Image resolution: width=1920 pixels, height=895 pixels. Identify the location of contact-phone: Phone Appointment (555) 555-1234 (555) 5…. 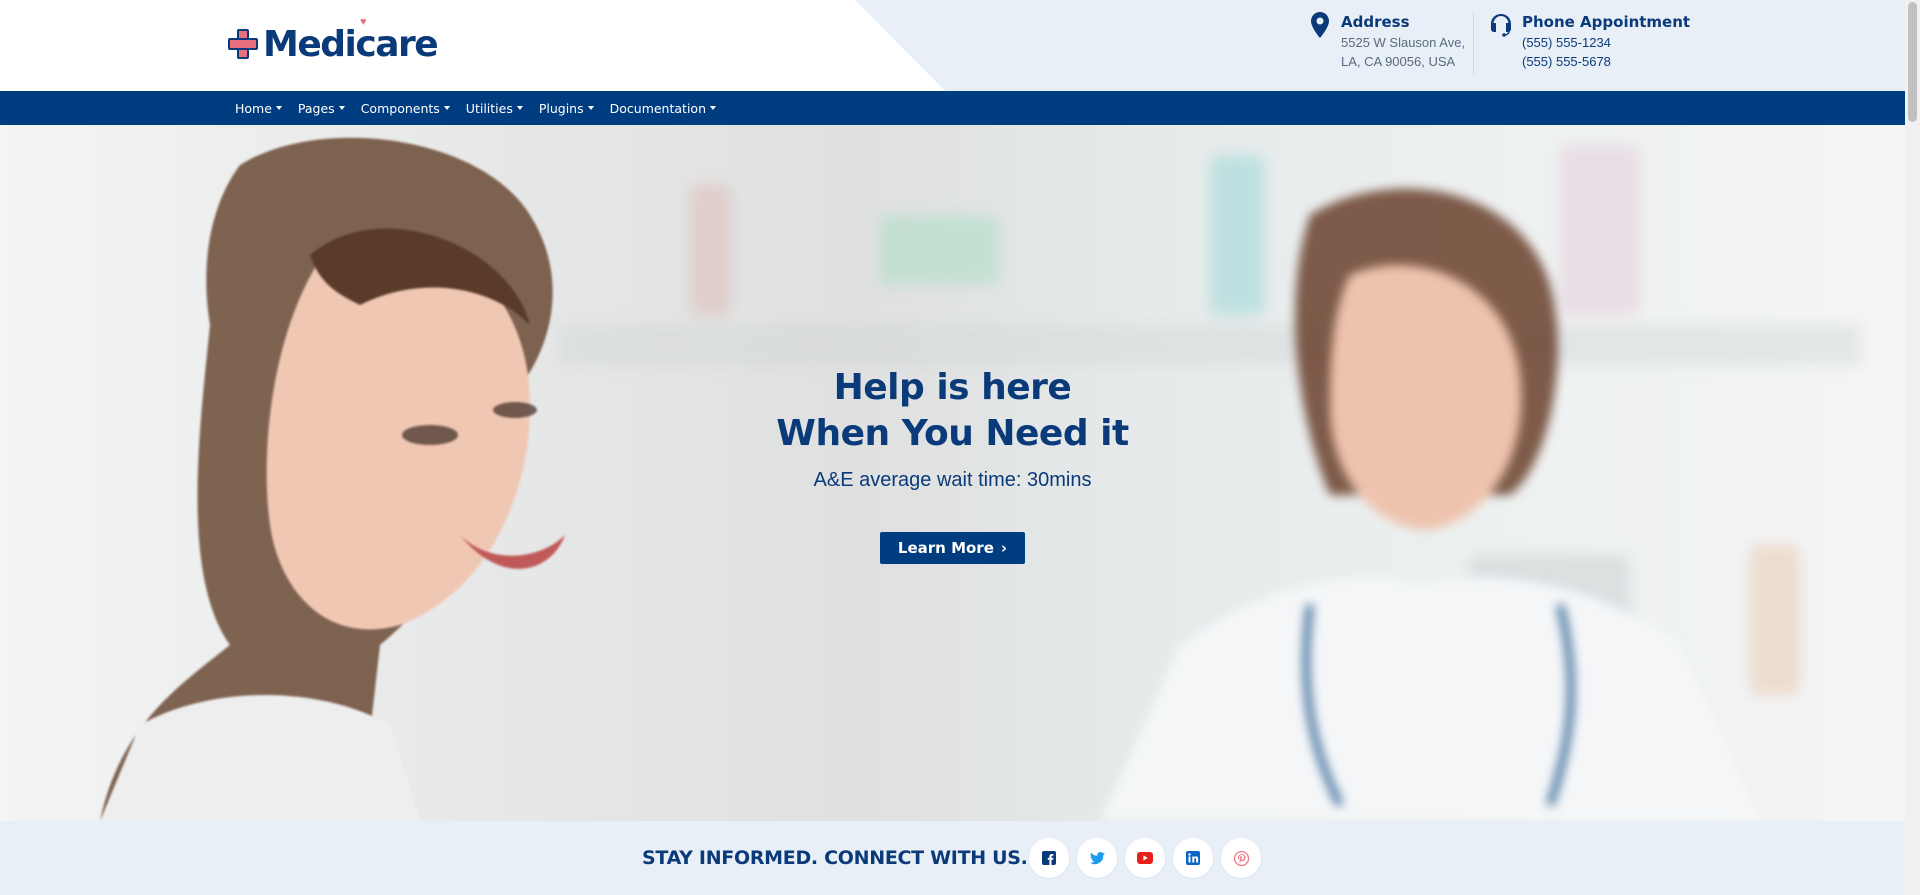
(1589, 41).